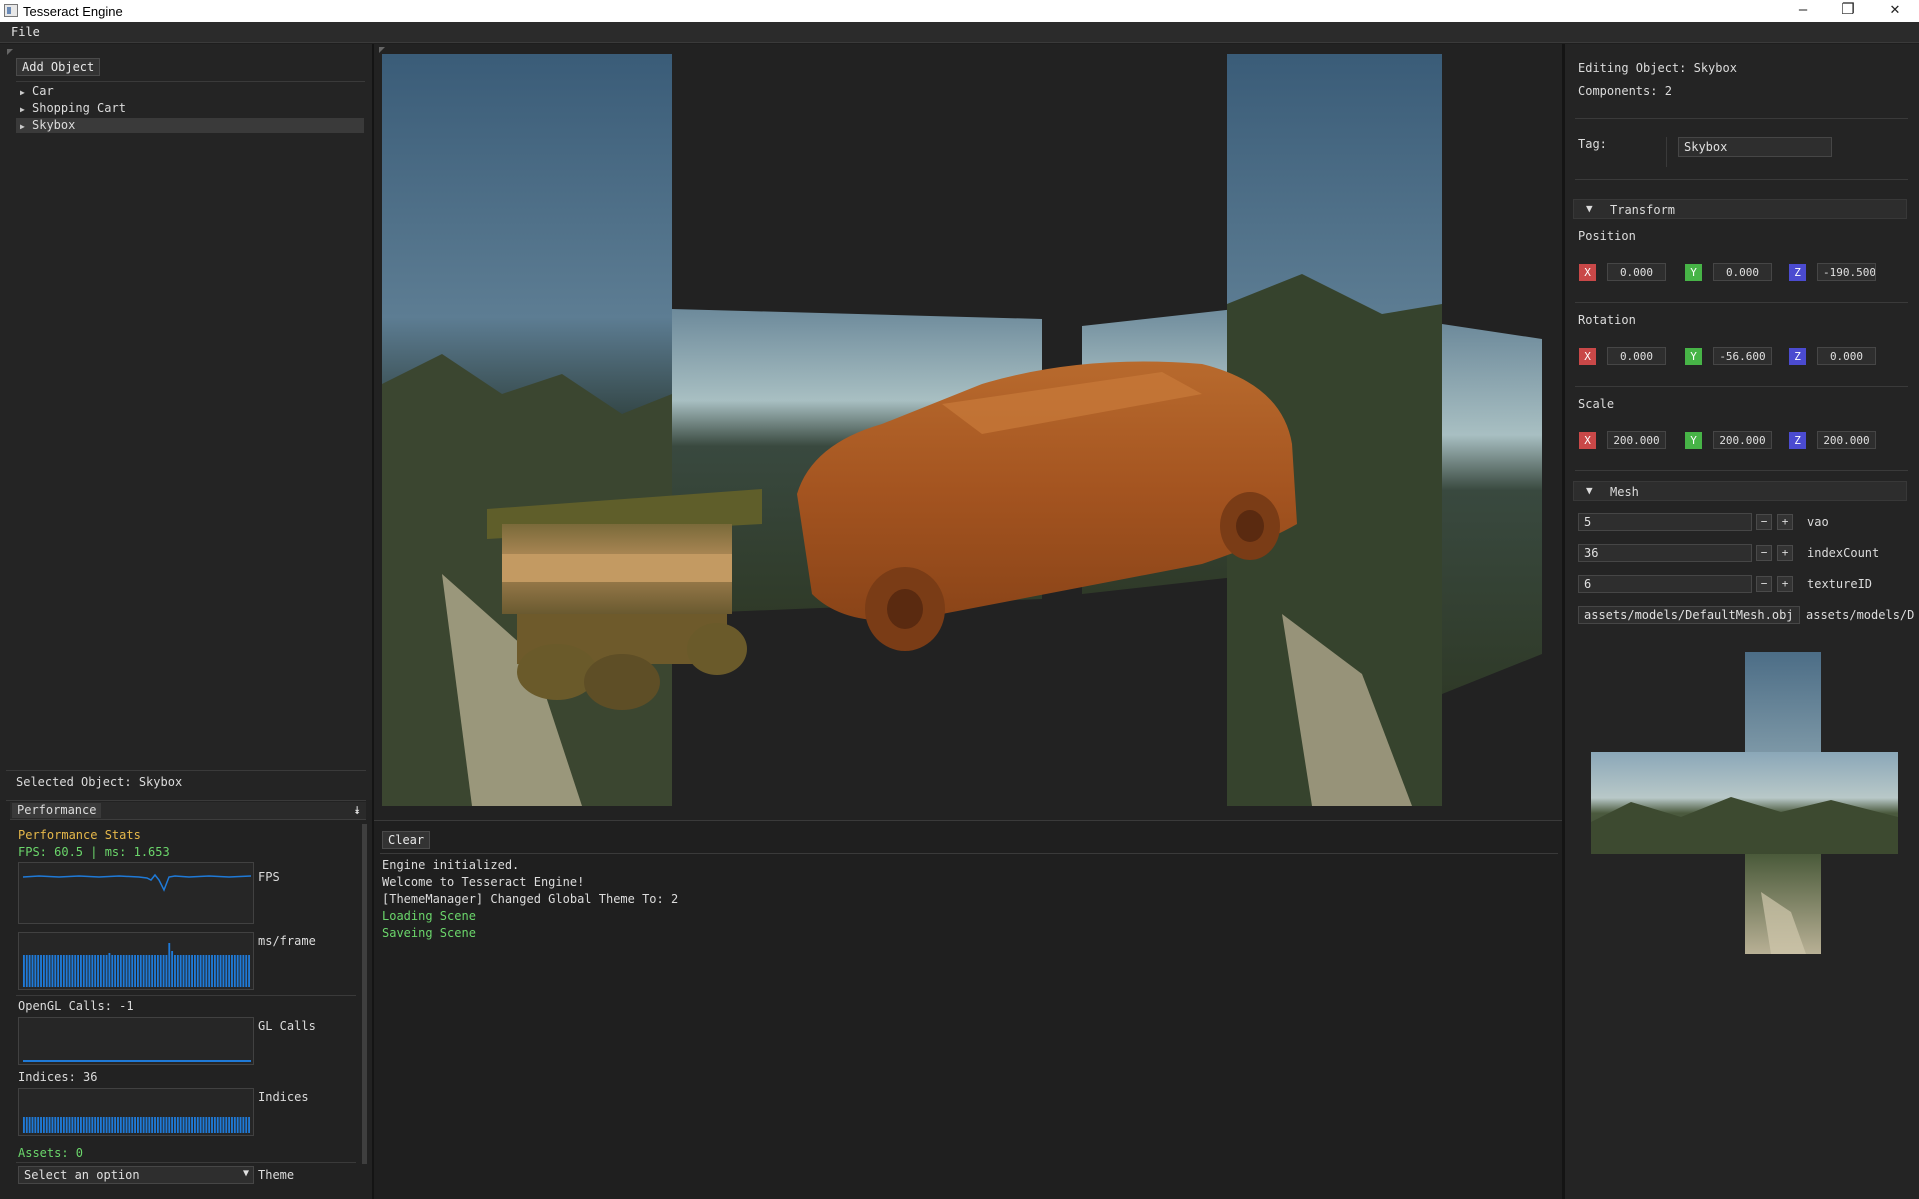 The width and height of the screenshot is (1919, 1199). Describe the element at coordinates (1742, 440) in the screenshot. I see `scale-y-field: 200.000` at that location.